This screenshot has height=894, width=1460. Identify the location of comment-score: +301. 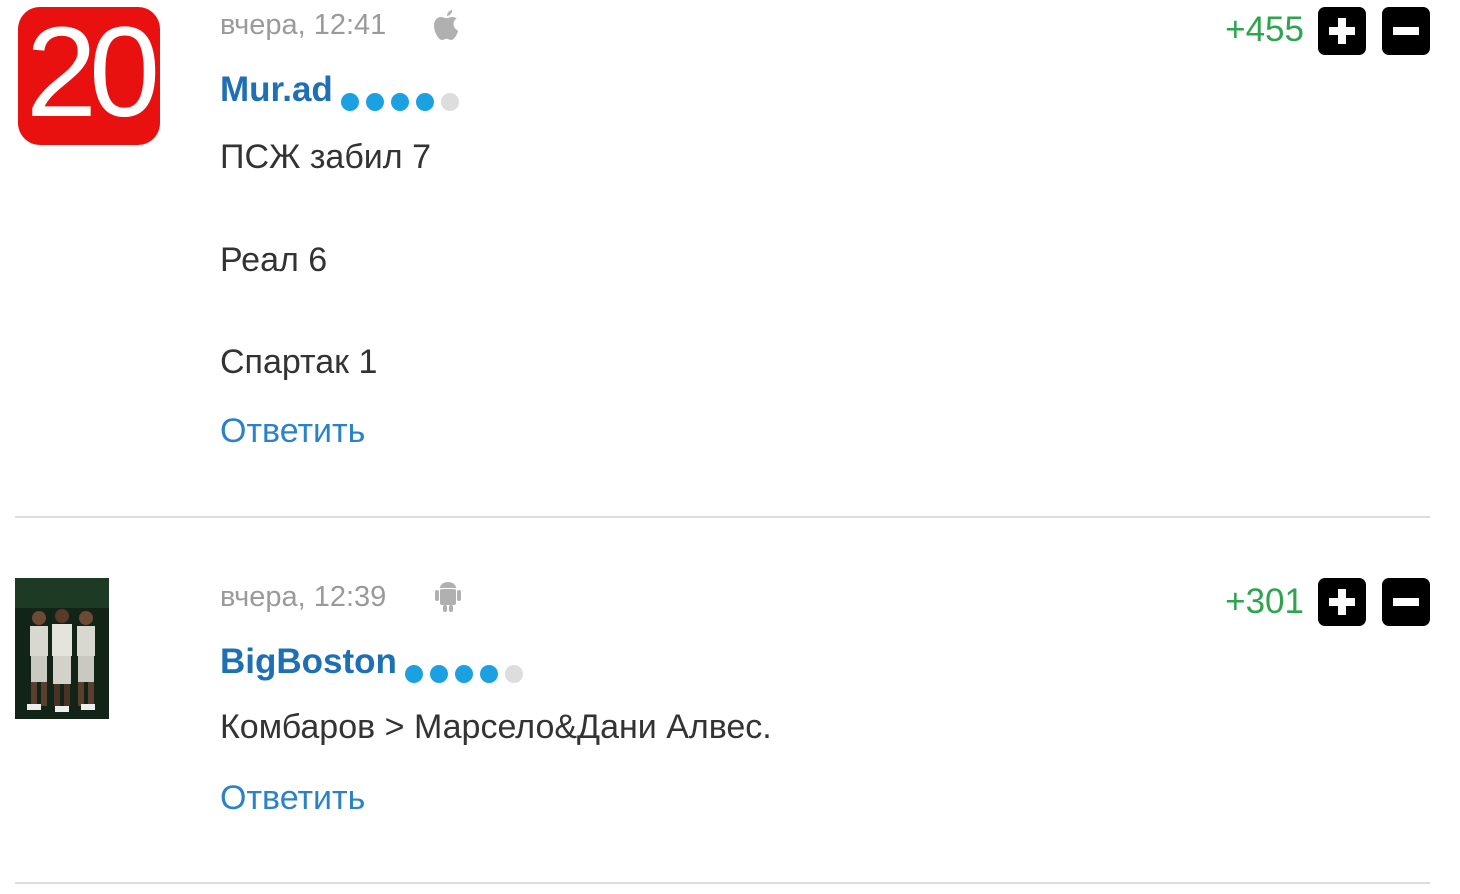
(1264, 601).